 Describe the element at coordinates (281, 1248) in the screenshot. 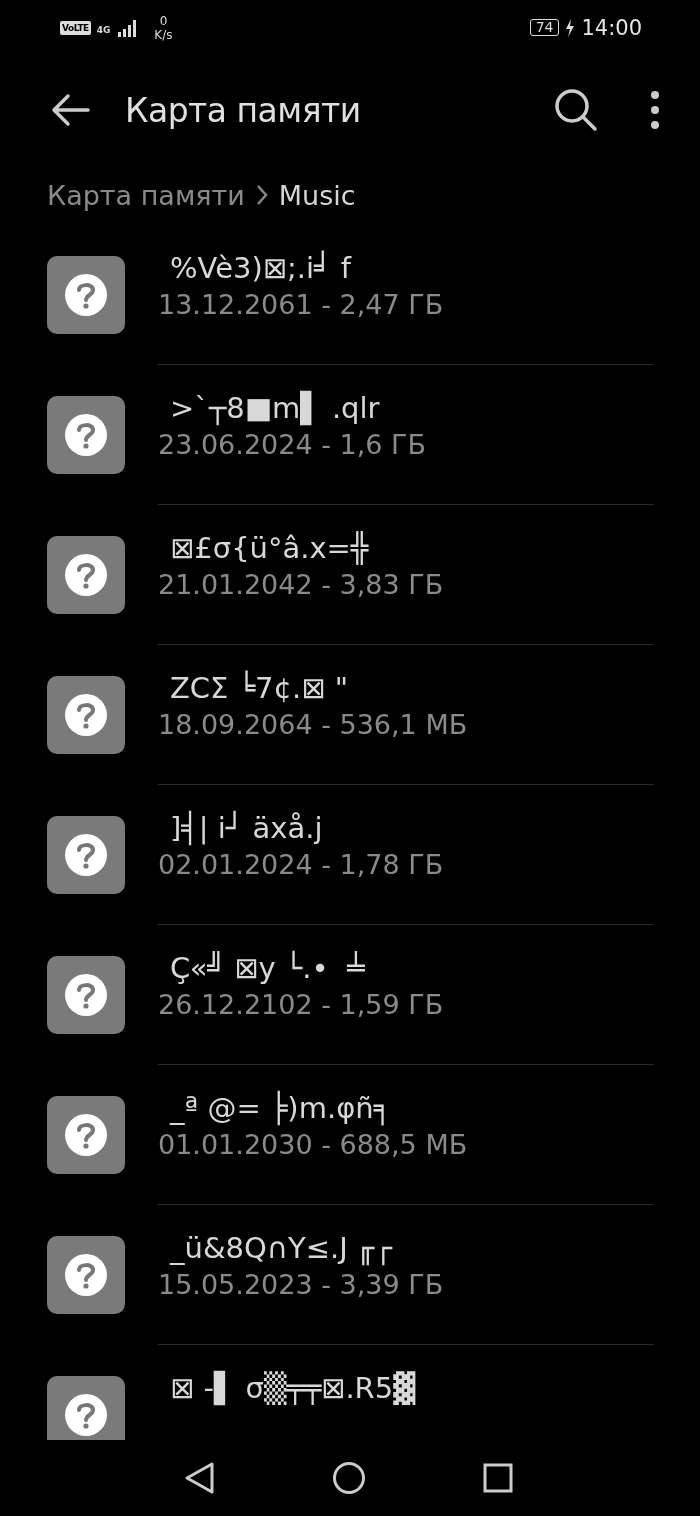

I see `file-name: _ü&8Q∩Y≤.J ╓┌` at that location.